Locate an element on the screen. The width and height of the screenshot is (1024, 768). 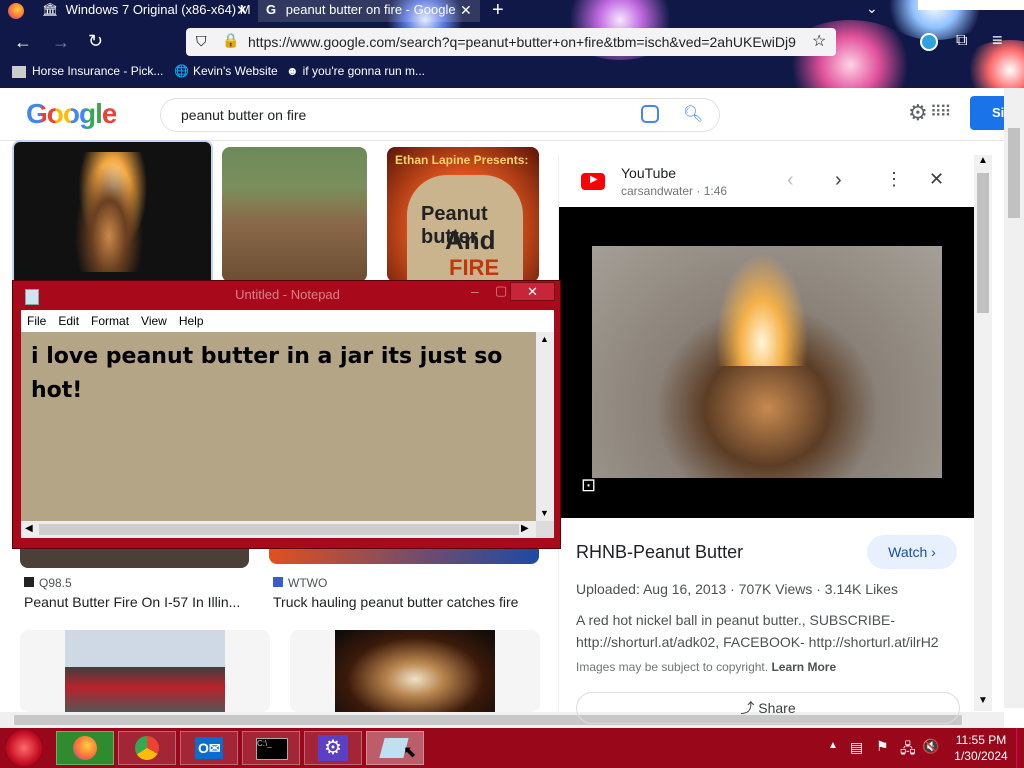
taskbar-notepad: ⬉ is located at coordinates (395, 748).